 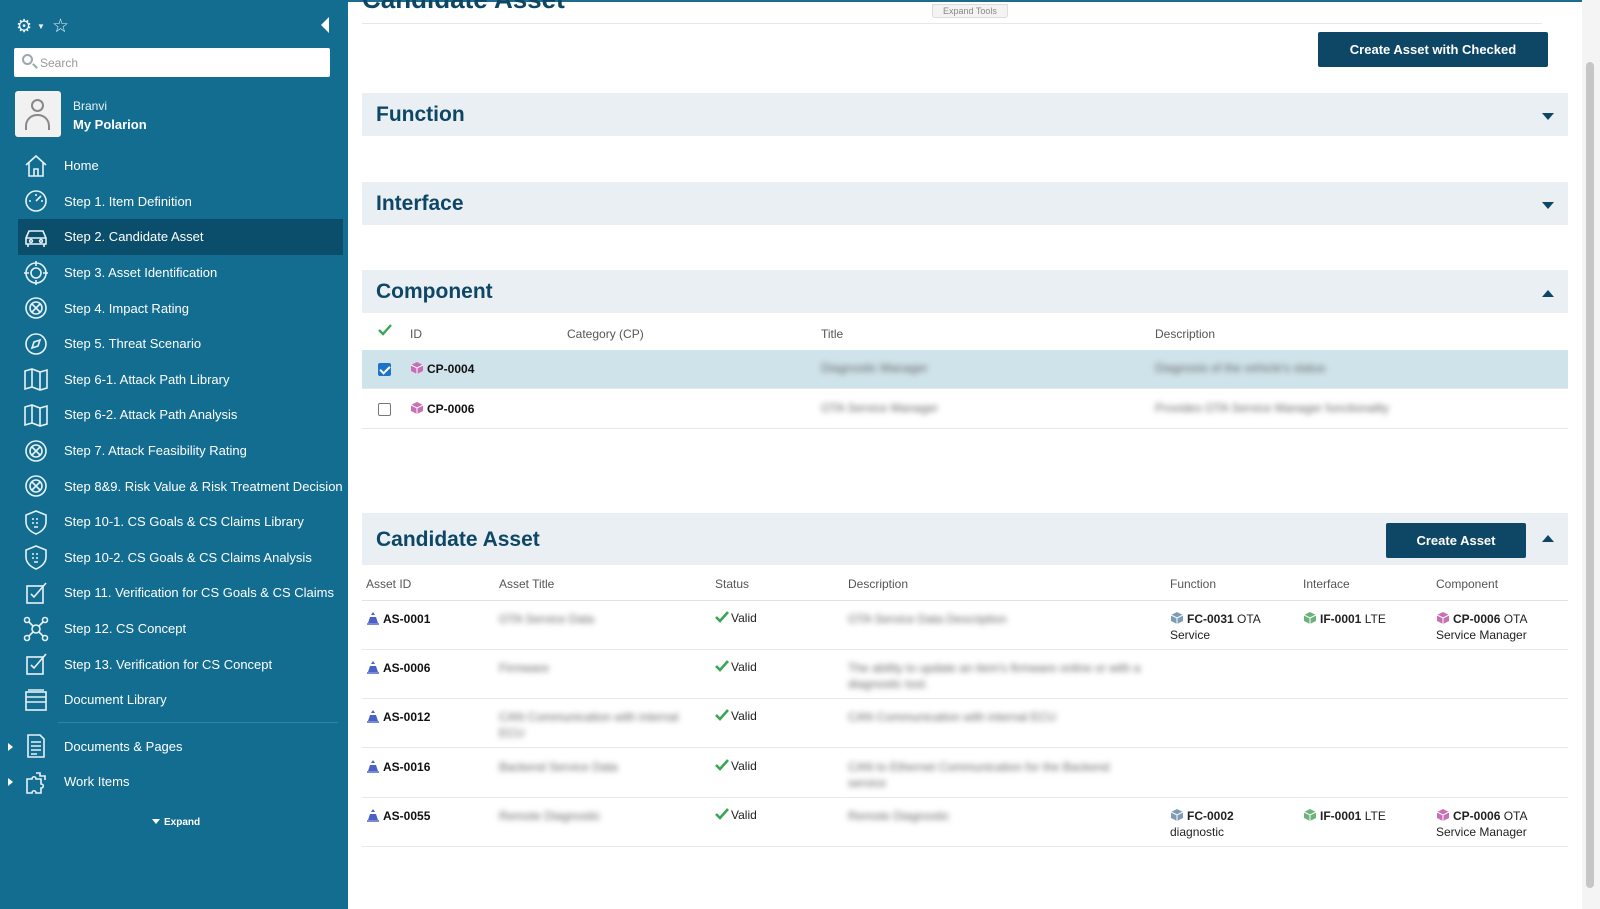 What do you see at coordinates (442, 368) in the screenshot?
I see `component-id: CP-0004` at bounding box center [442, 368].